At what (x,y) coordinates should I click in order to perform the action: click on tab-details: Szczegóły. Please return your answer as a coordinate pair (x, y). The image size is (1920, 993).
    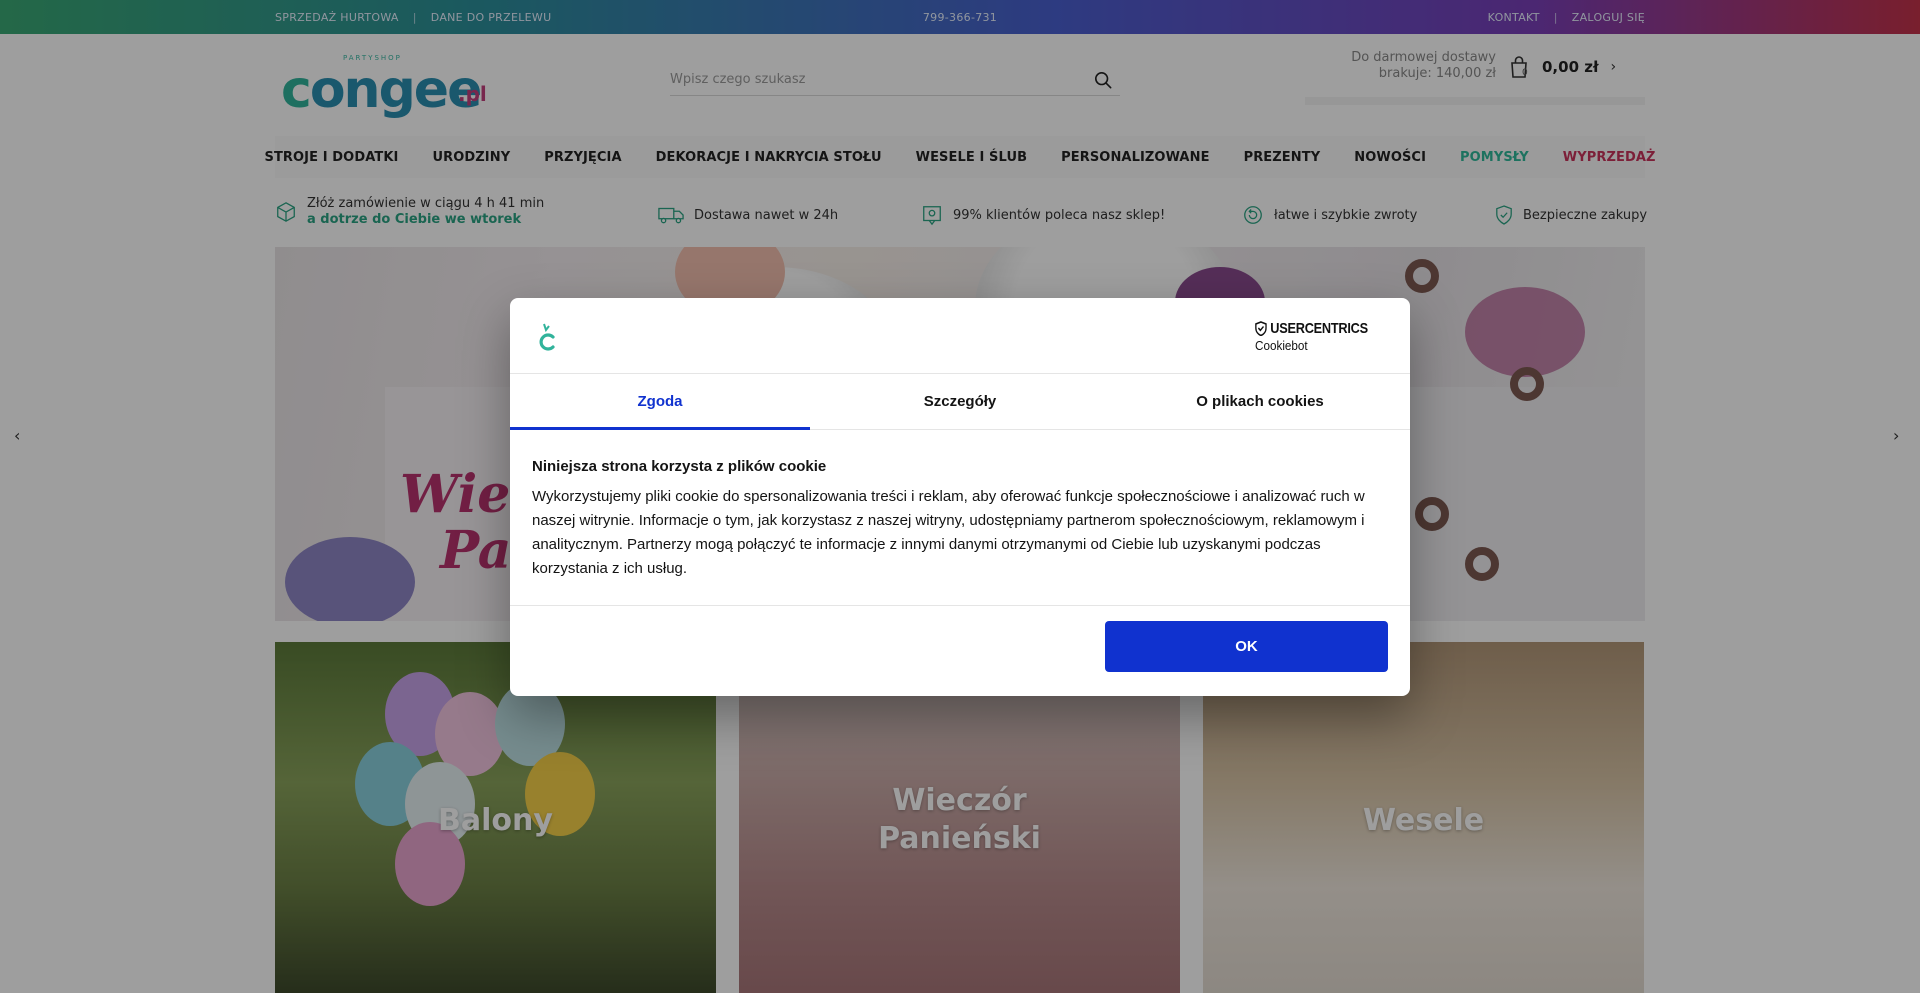
    Looking at the image, I should click on (960, 401).